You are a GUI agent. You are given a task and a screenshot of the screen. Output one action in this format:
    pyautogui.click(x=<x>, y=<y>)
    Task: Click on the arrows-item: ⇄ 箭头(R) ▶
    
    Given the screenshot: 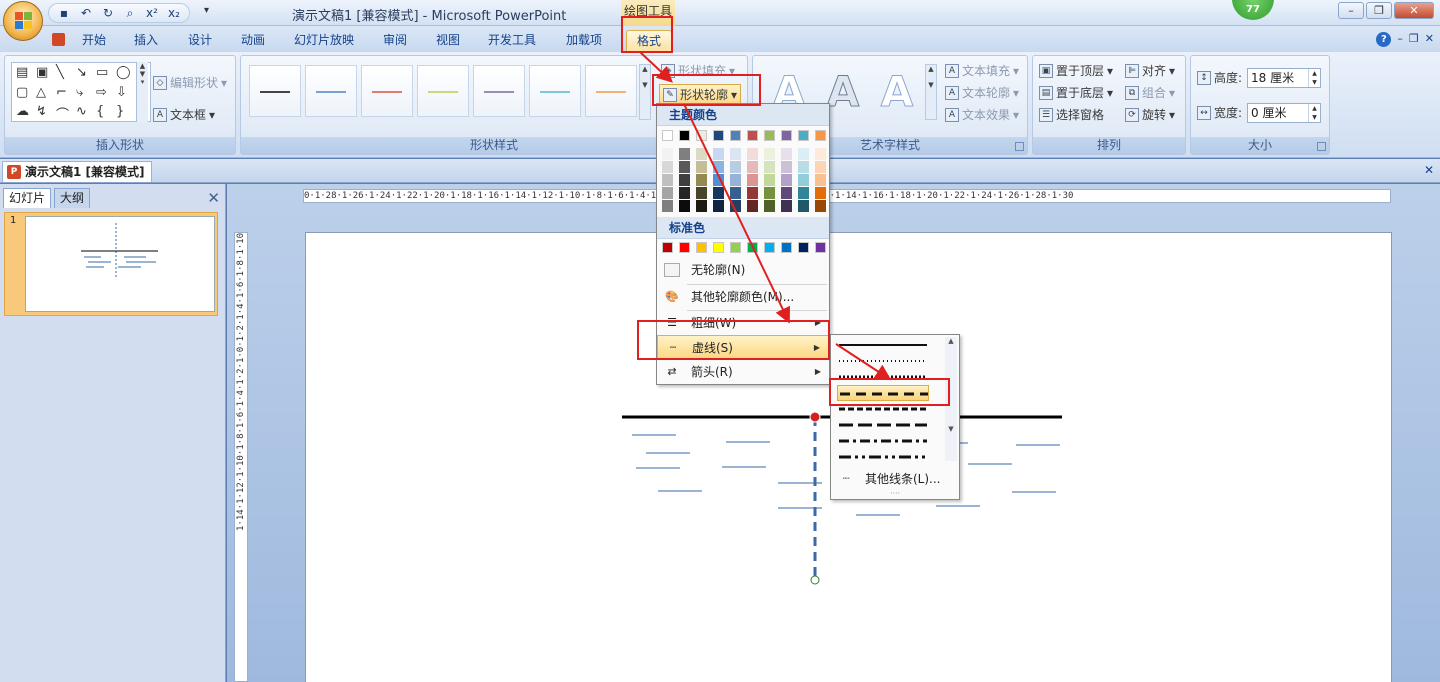 What is the action you would take?
    pyautogui.click(x=743, y=372)
    